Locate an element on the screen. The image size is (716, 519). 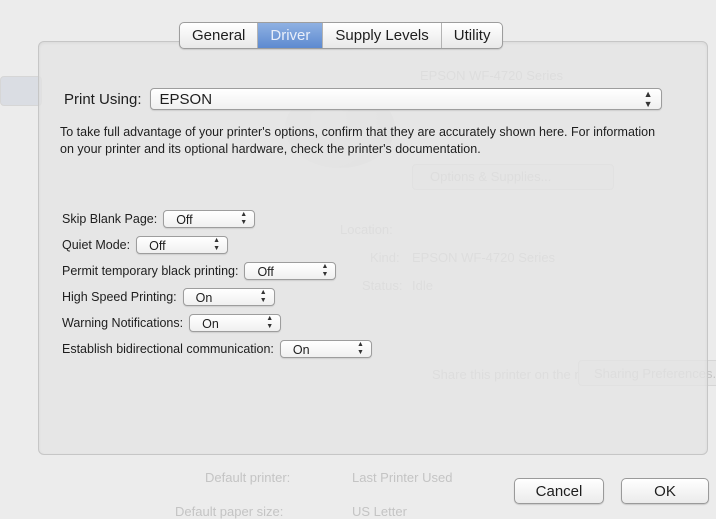
ok-button: OK is located at coordinates (665, 491).